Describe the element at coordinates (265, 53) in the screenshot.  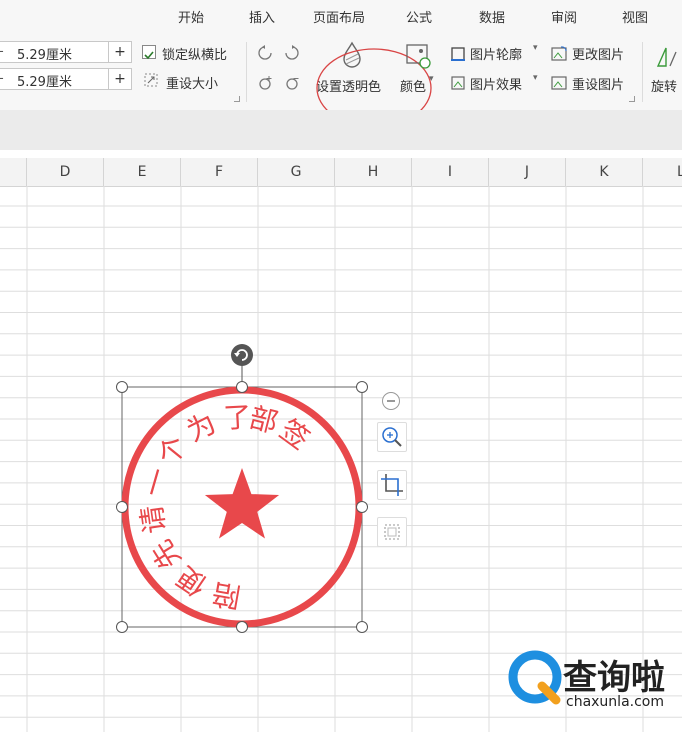
I see `rotate-left-icon` at that location.